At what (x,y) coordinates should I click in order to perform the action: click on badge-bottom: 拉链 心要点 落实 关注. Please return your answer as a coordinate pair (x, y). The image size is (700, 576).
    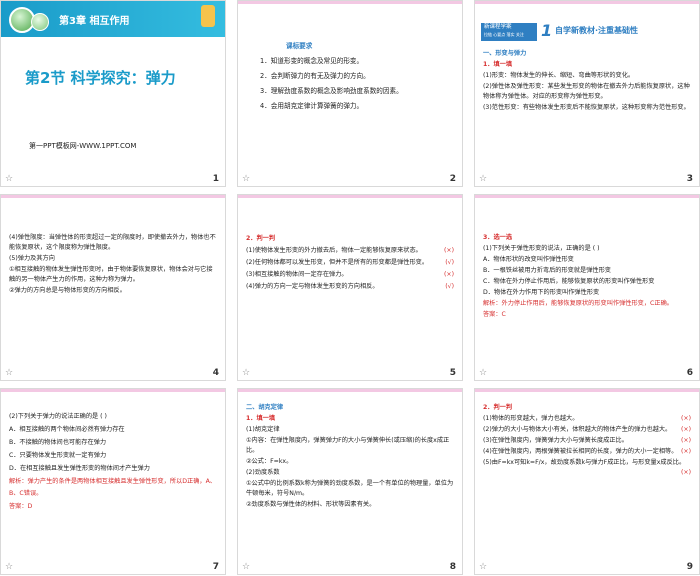
    Looking at the image, I should click on (504, 34).